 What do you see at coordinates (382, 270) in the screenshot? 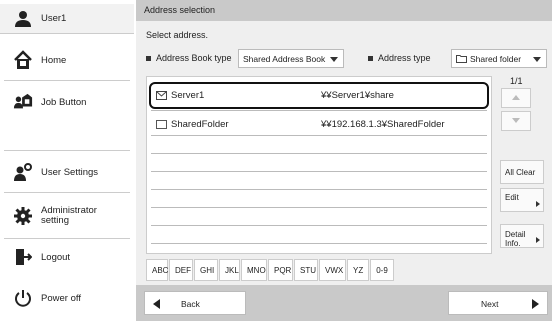
I see `tab-0-9: 0-9` at bounding box center [382, 270].